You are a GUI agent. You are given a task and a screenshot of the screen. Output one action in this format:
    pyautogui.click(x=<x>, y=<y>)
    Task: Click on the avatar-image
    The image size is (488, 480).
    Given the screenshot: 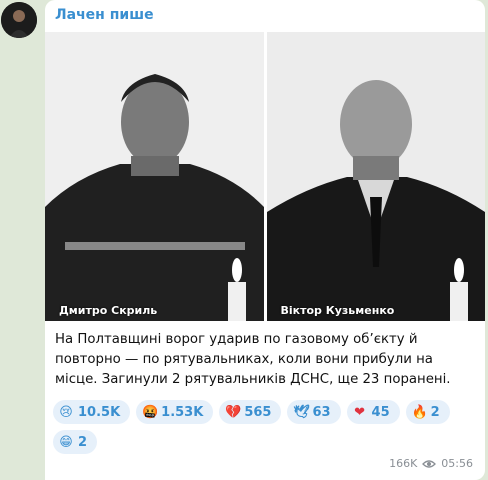 What is the action you would take?
    pyautogui.click(x=19, y=20)
    